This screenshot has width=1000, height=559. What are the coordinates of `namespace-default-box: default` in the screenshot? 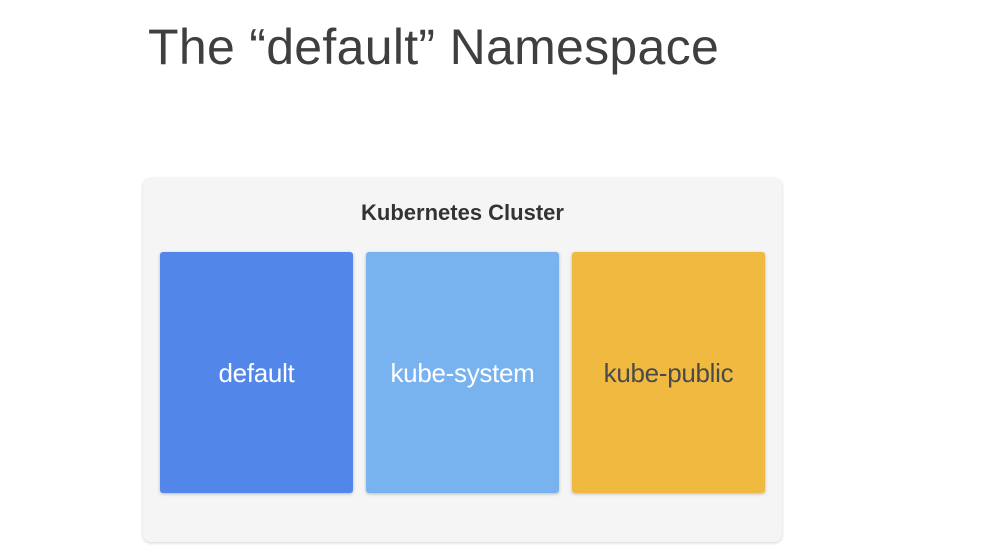 It's located at (256, 372).